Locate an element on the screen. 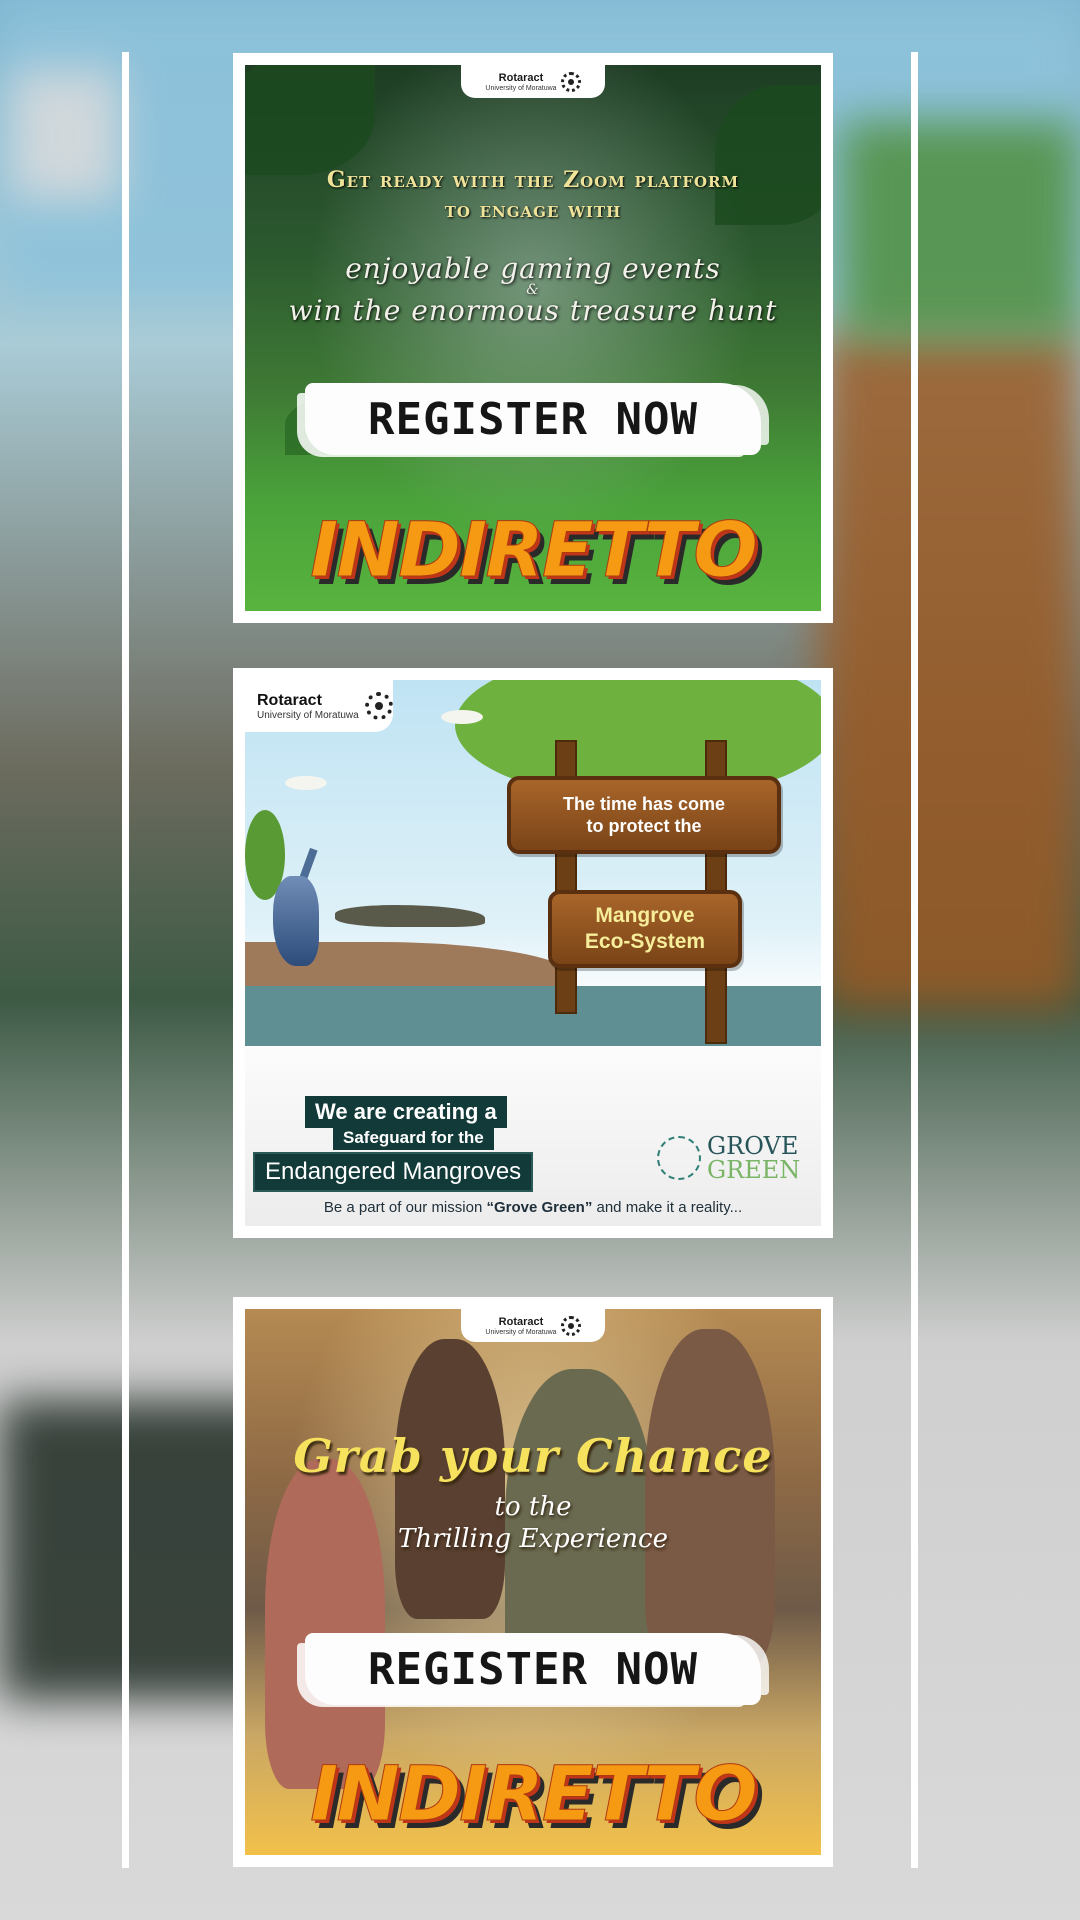 Image resolution: width=1080 pixels, height=1920 pixels. banner-line-creating: We are creating a is located at coordinates (406, 1112).